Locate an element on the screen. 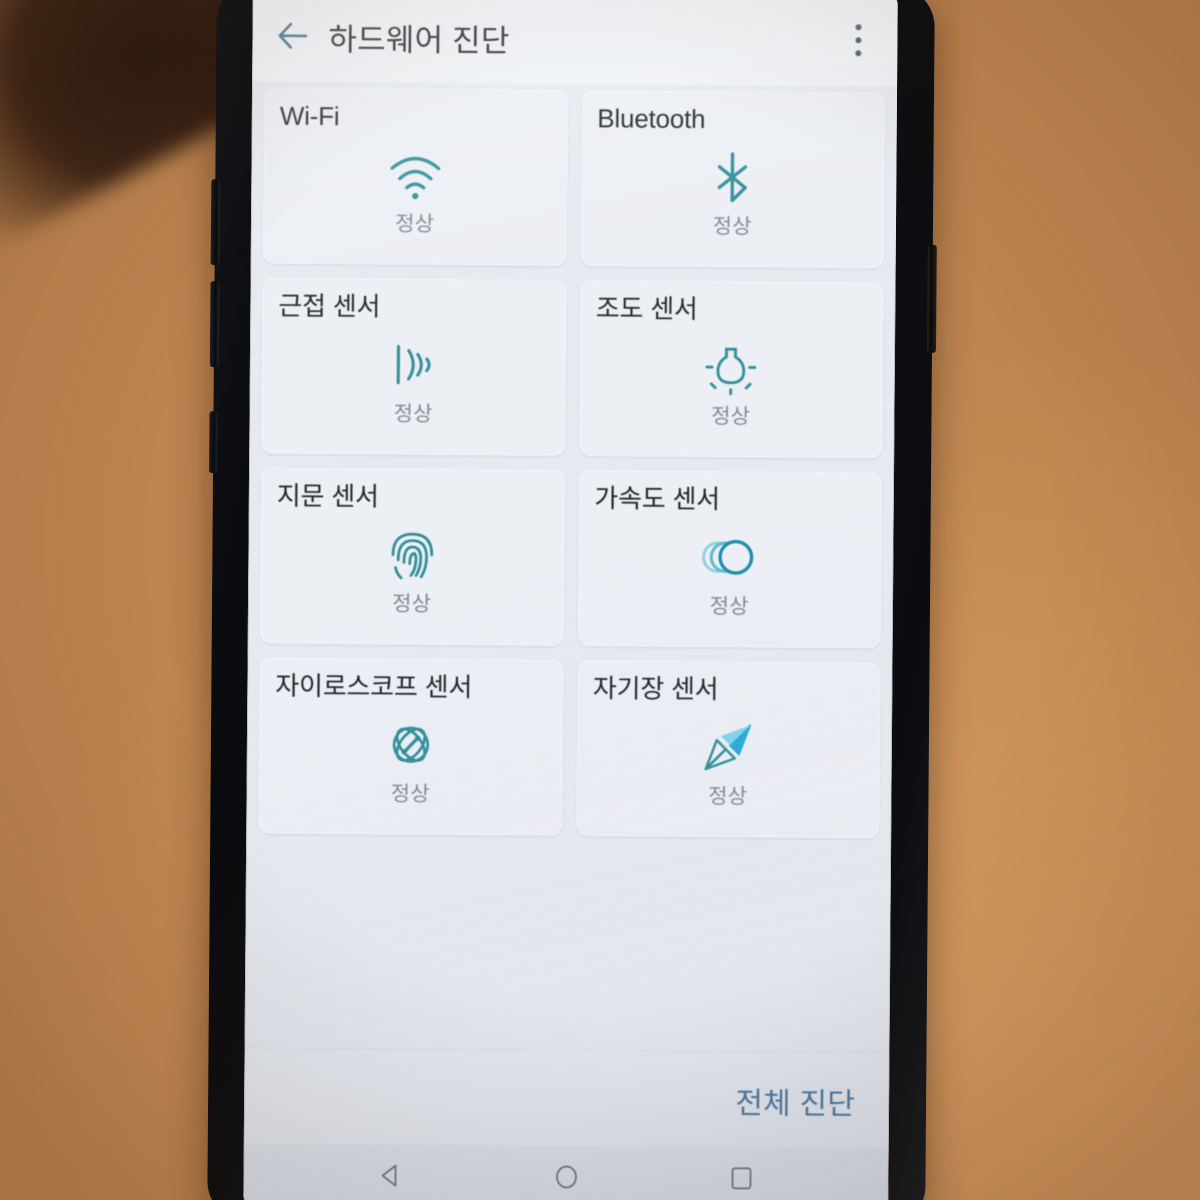  fingerprint-icon is located at coordinates (412, 556).